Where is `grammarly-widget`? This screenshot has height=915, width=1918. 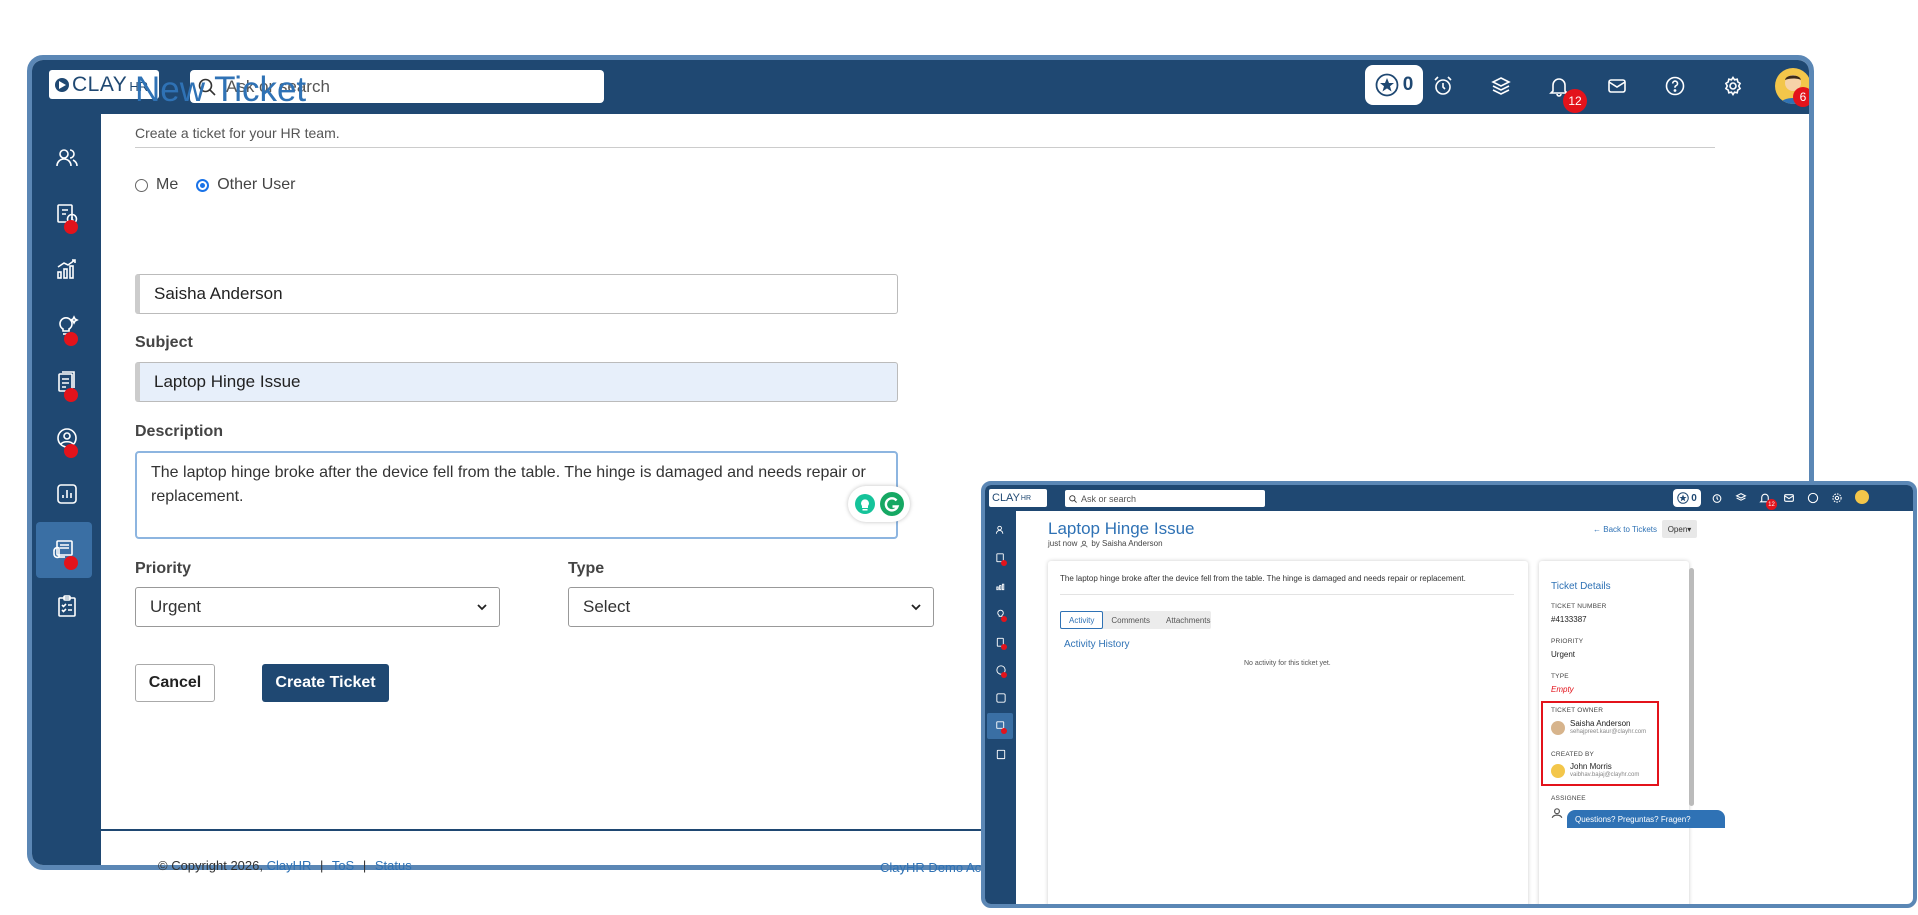 grammarly-widget is located at coordinates (879, 504).